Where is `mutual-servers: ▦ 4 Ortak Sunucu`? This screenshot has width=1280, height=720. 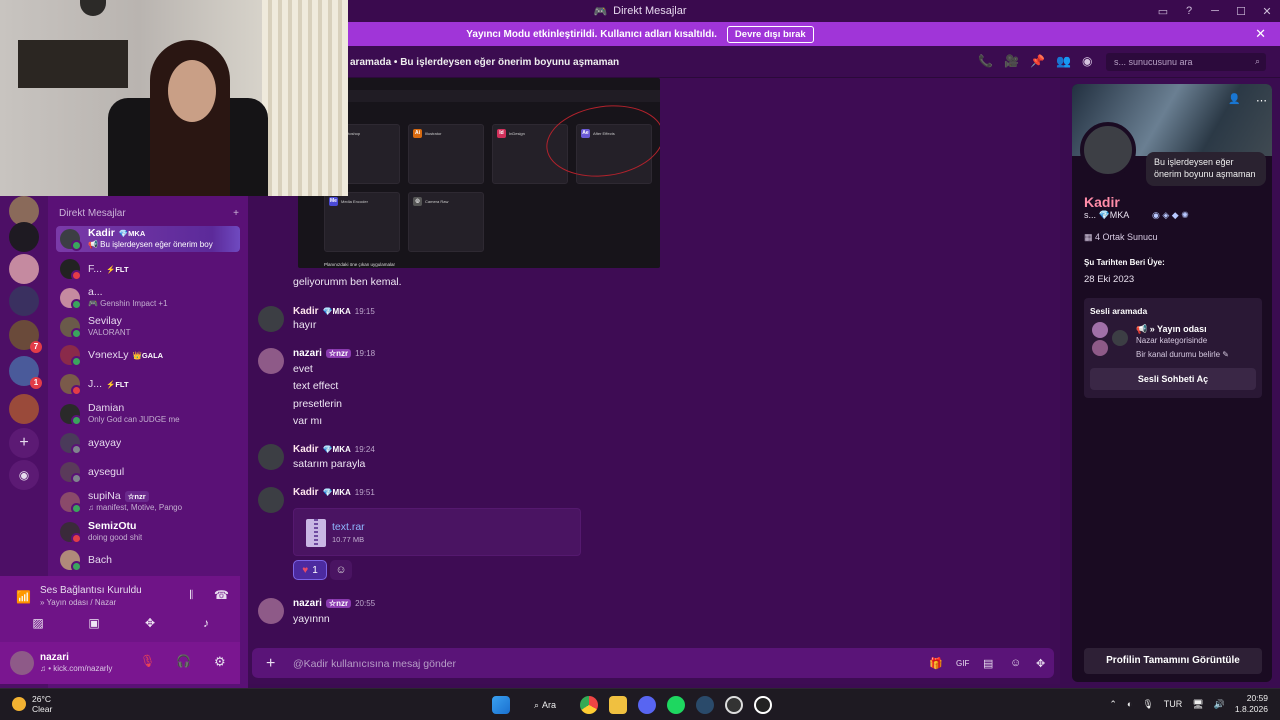 mutual-servers: ▦ 4 Ortak Sunucu is located at coordinates (1121, 237).